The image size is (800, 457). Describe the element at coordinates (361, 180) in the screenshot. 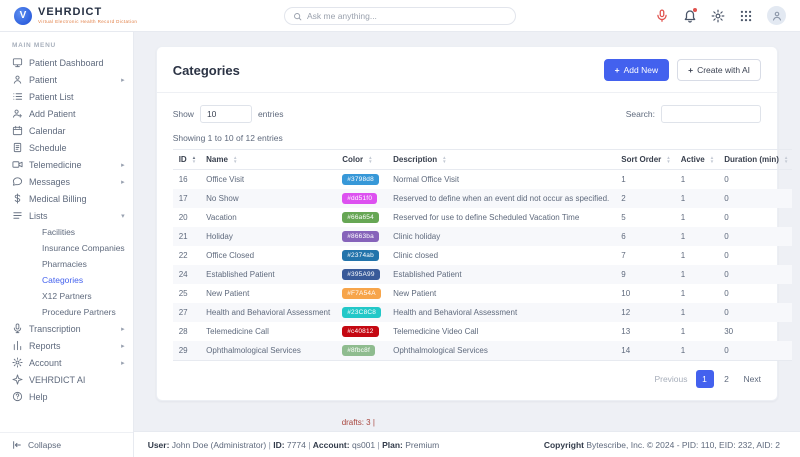

I see `cell-color: #3798d8` at that location.